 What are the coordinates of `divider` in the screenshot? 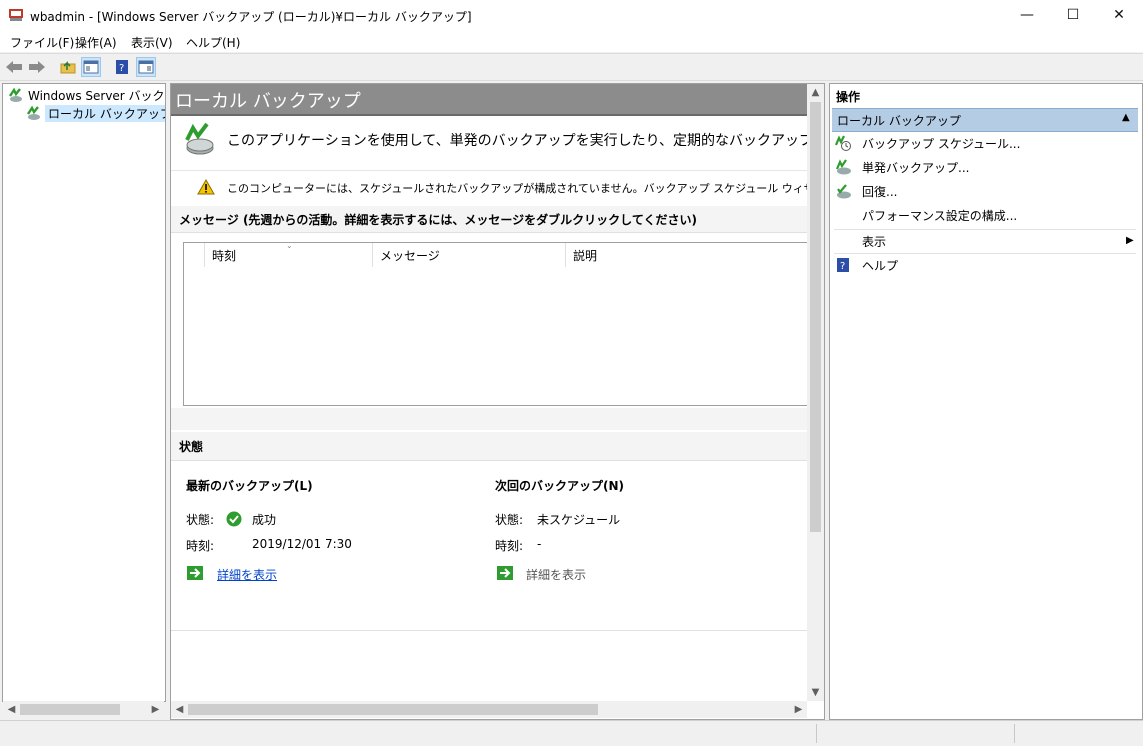 It's located at (489, 630).